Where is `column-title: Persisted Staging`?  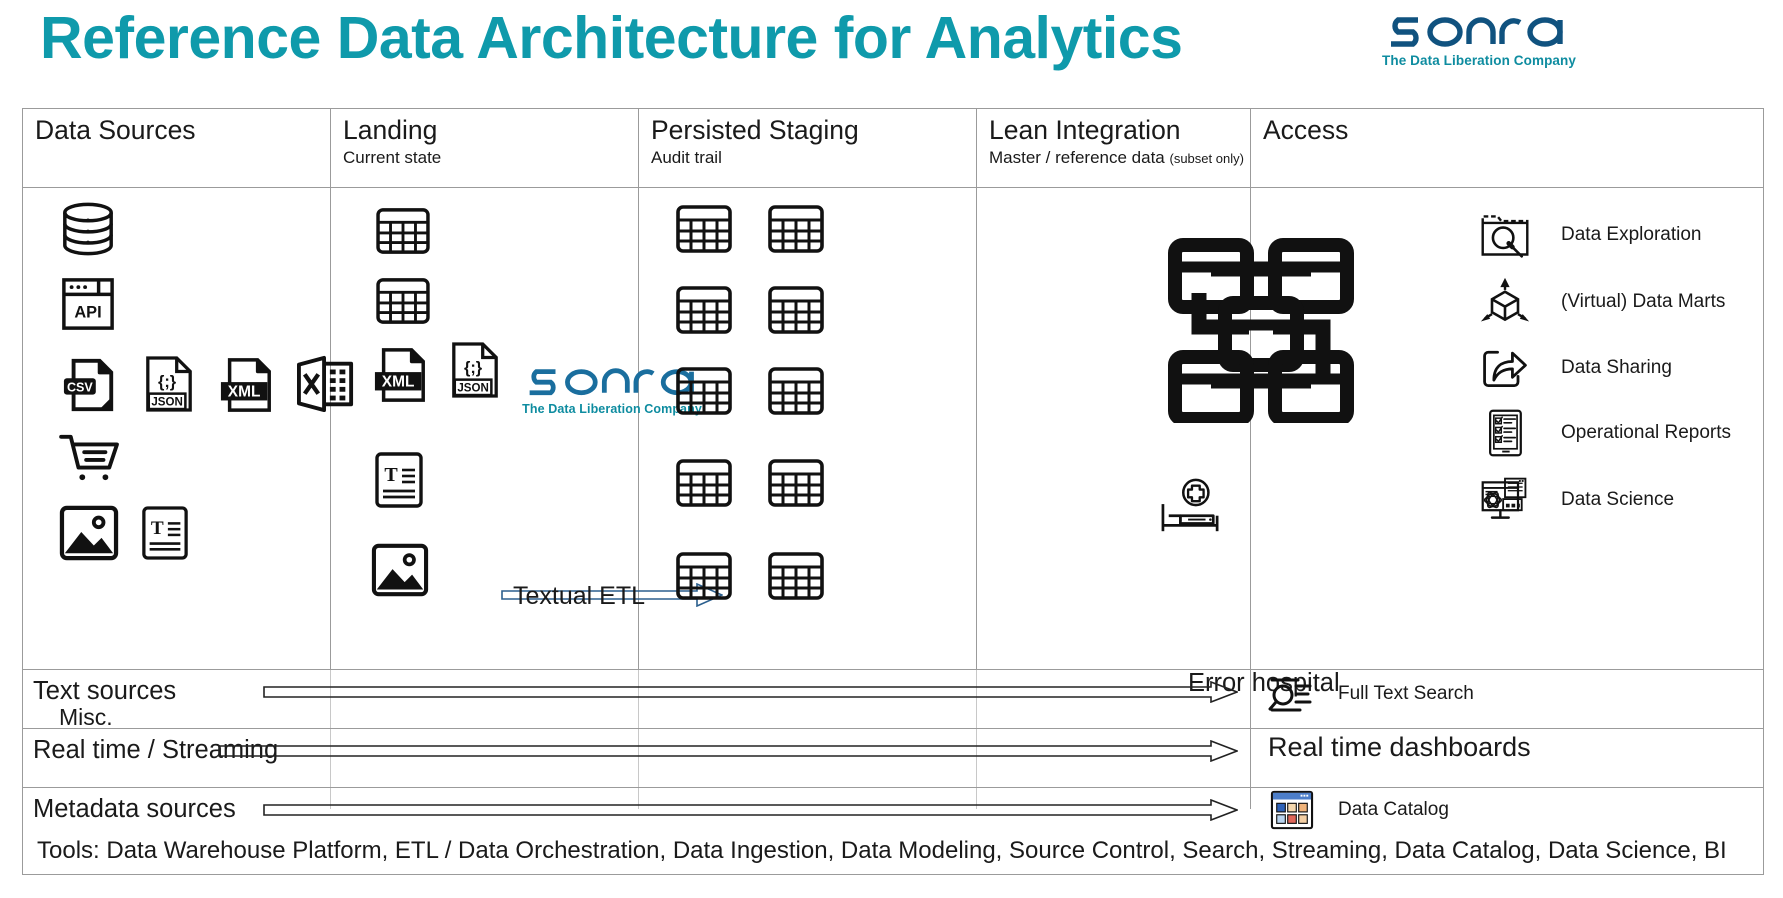
column-title: Persisted Staging is located at coordinates (755, 130).